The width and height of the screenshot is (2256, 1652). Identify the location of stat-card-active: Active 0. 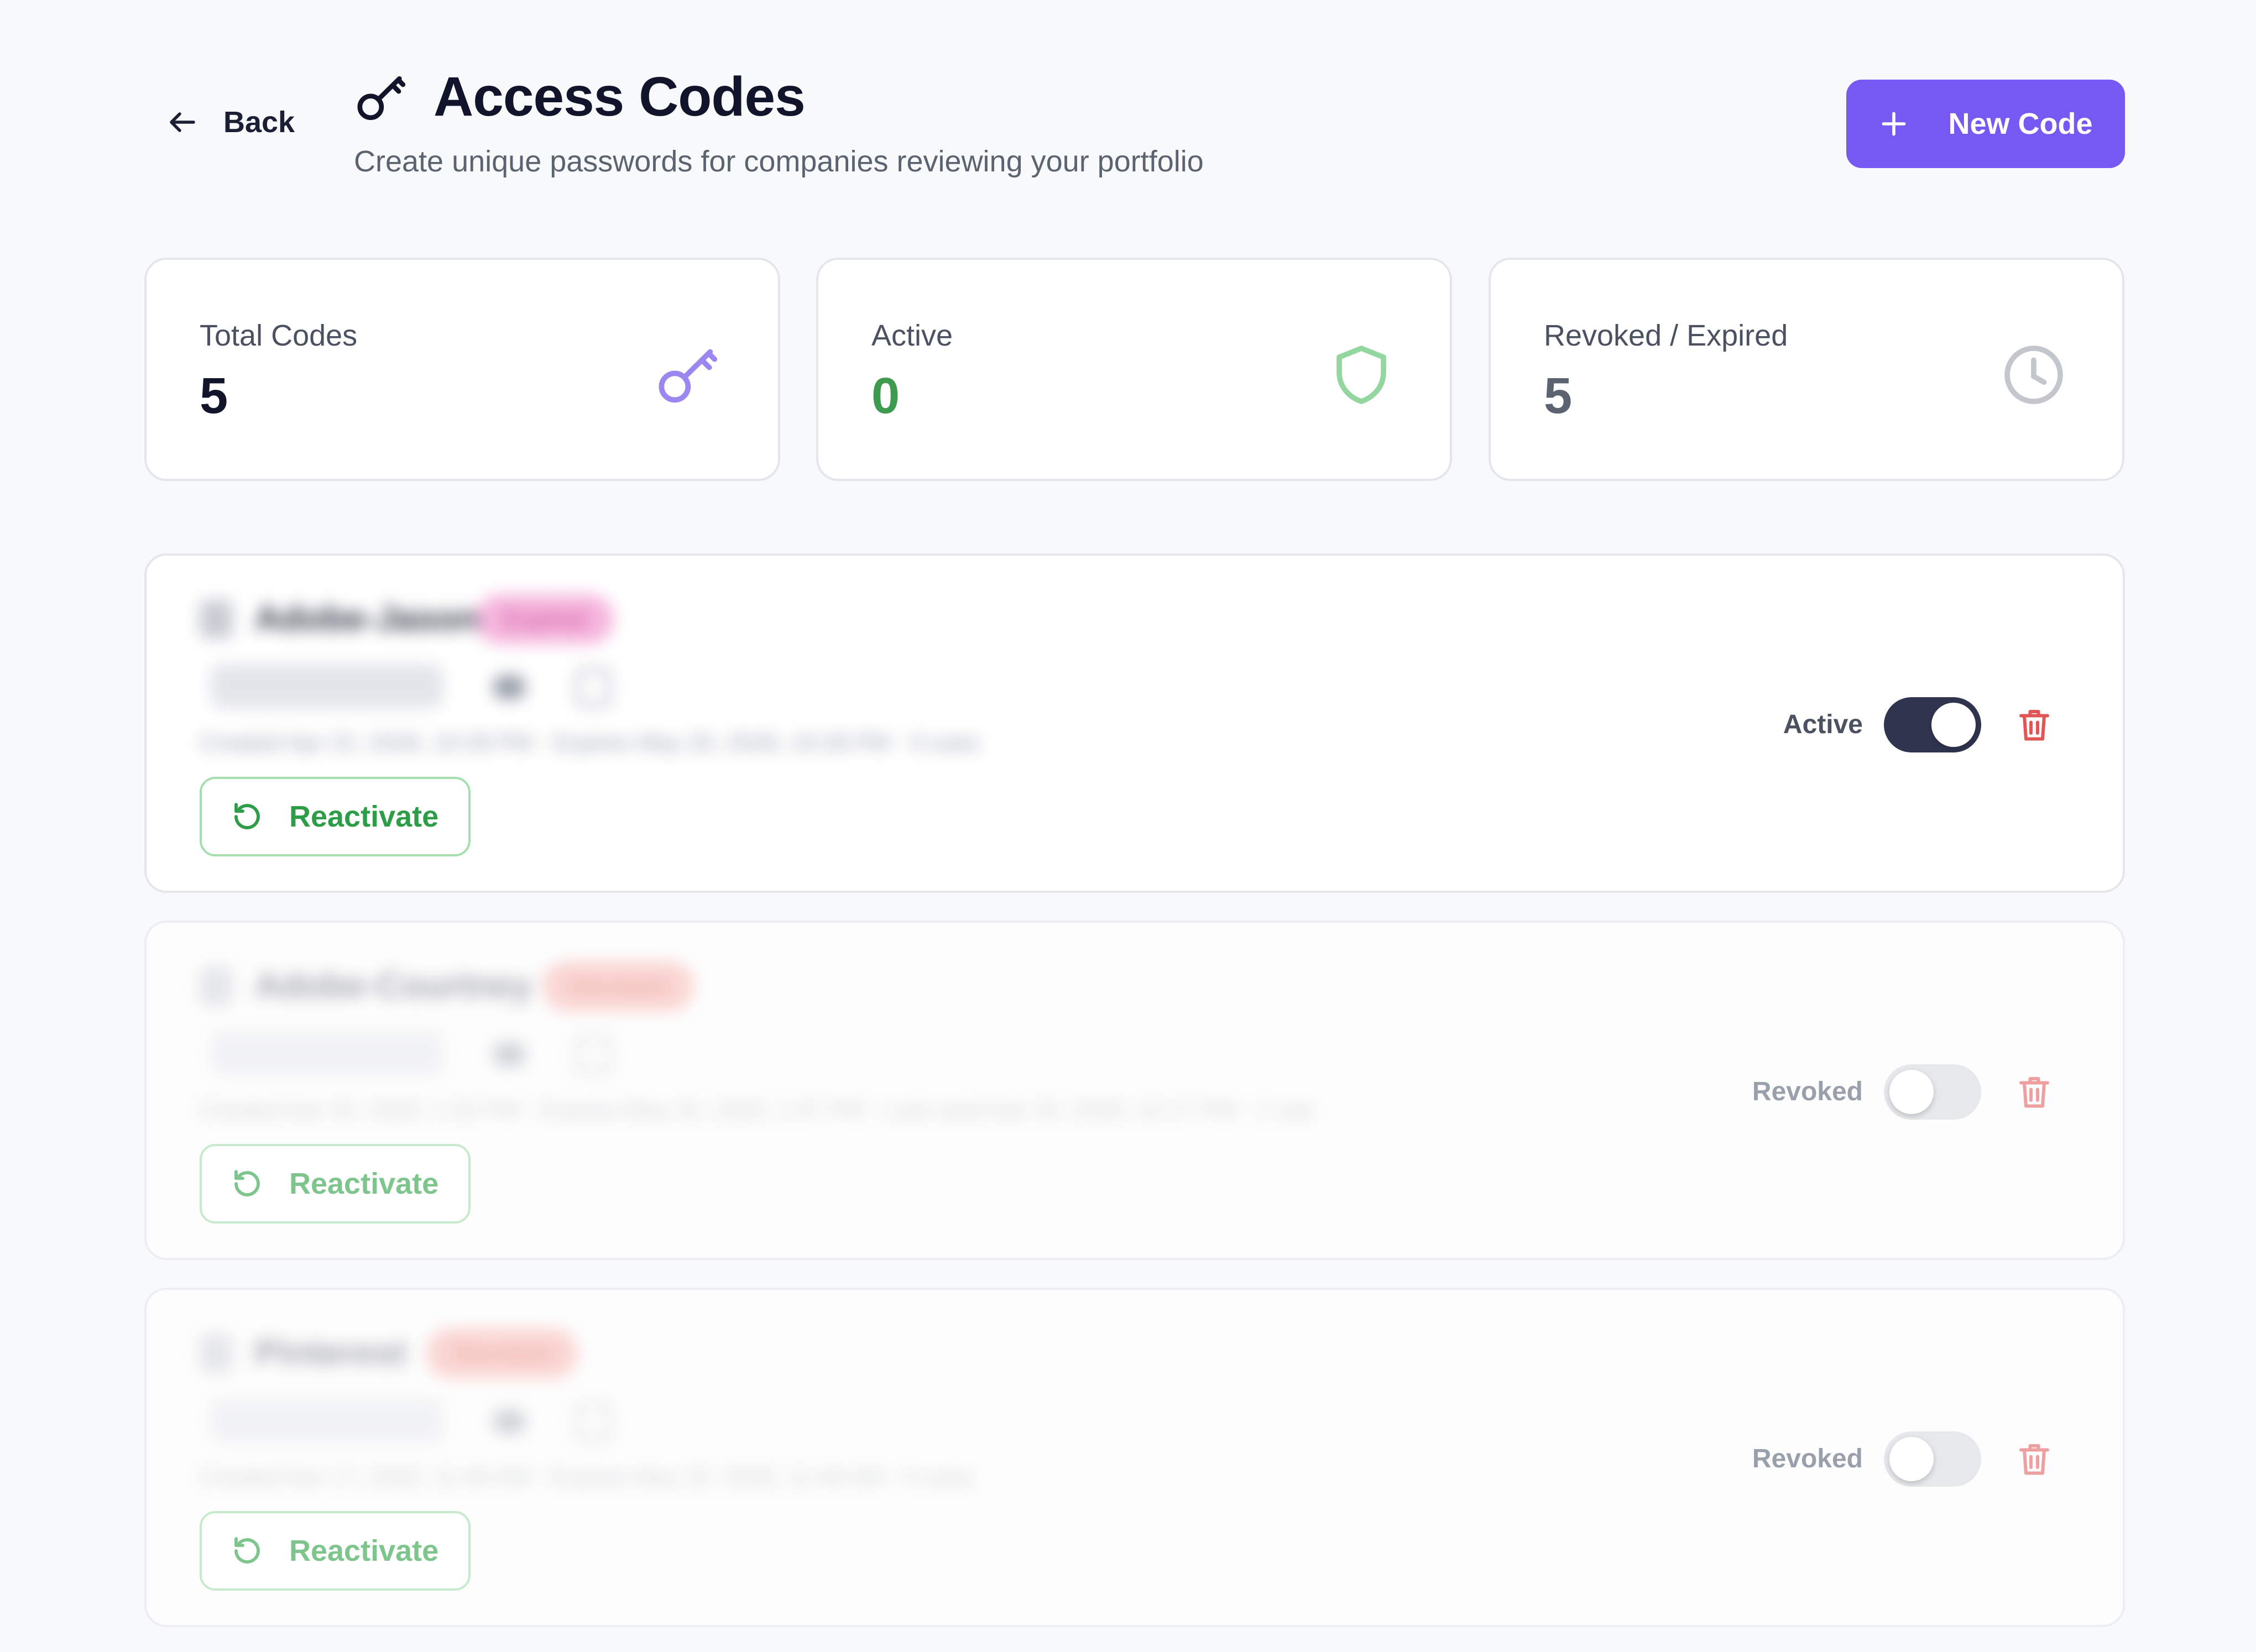
(1134, 369).